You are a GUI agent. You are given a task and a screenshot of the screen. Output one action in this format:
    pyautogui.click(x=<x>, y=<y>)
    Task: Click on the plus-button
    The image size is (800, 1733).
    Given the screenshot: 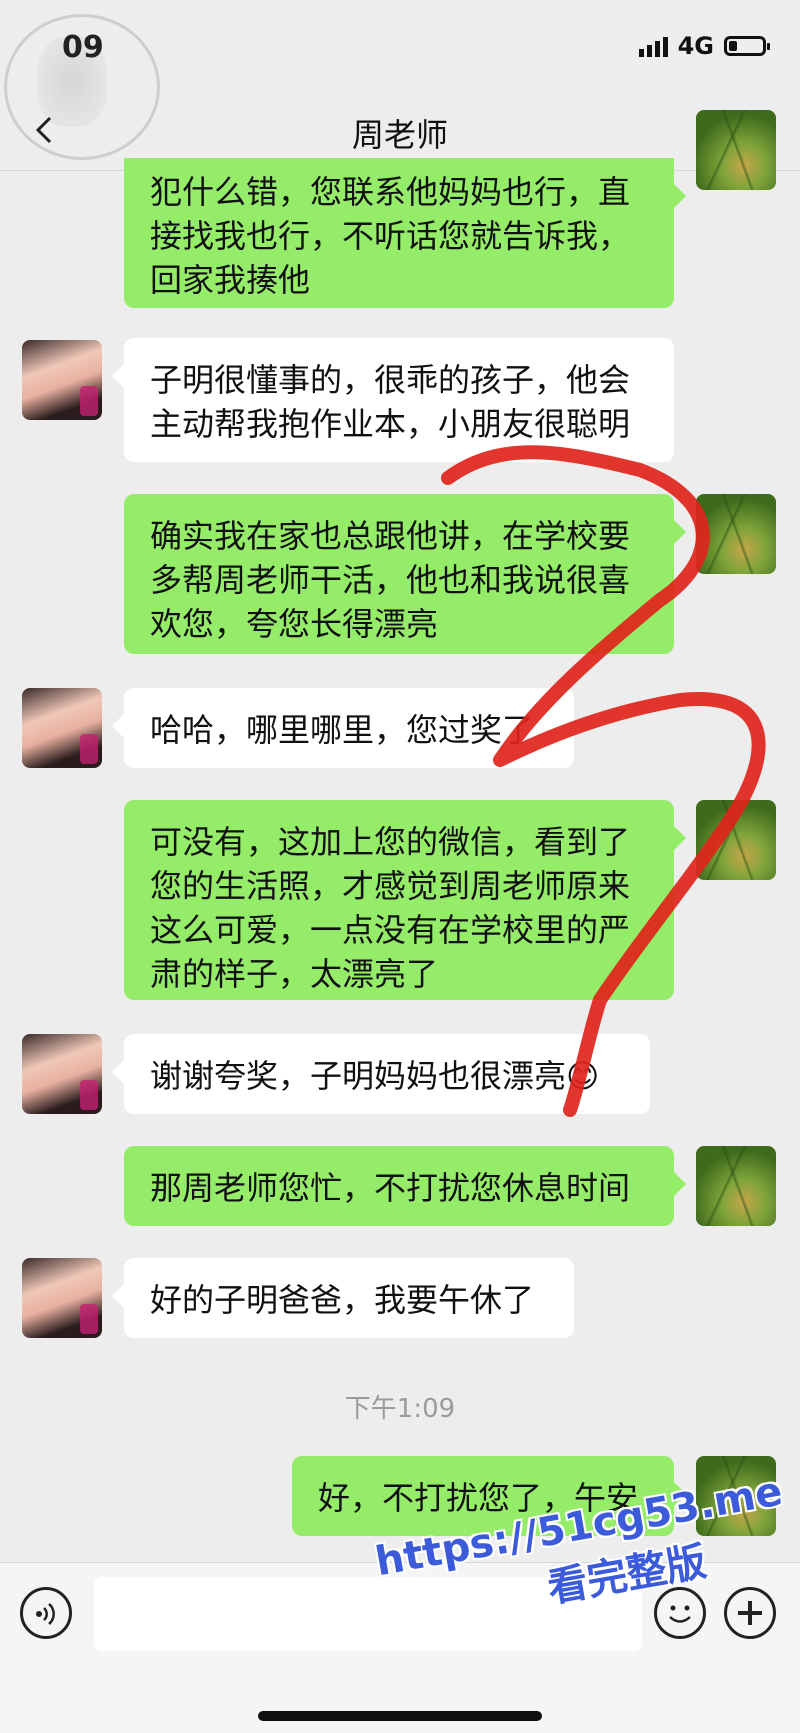 What is the action you would take?
    pyautogui.click(x=750, y=1613)
    